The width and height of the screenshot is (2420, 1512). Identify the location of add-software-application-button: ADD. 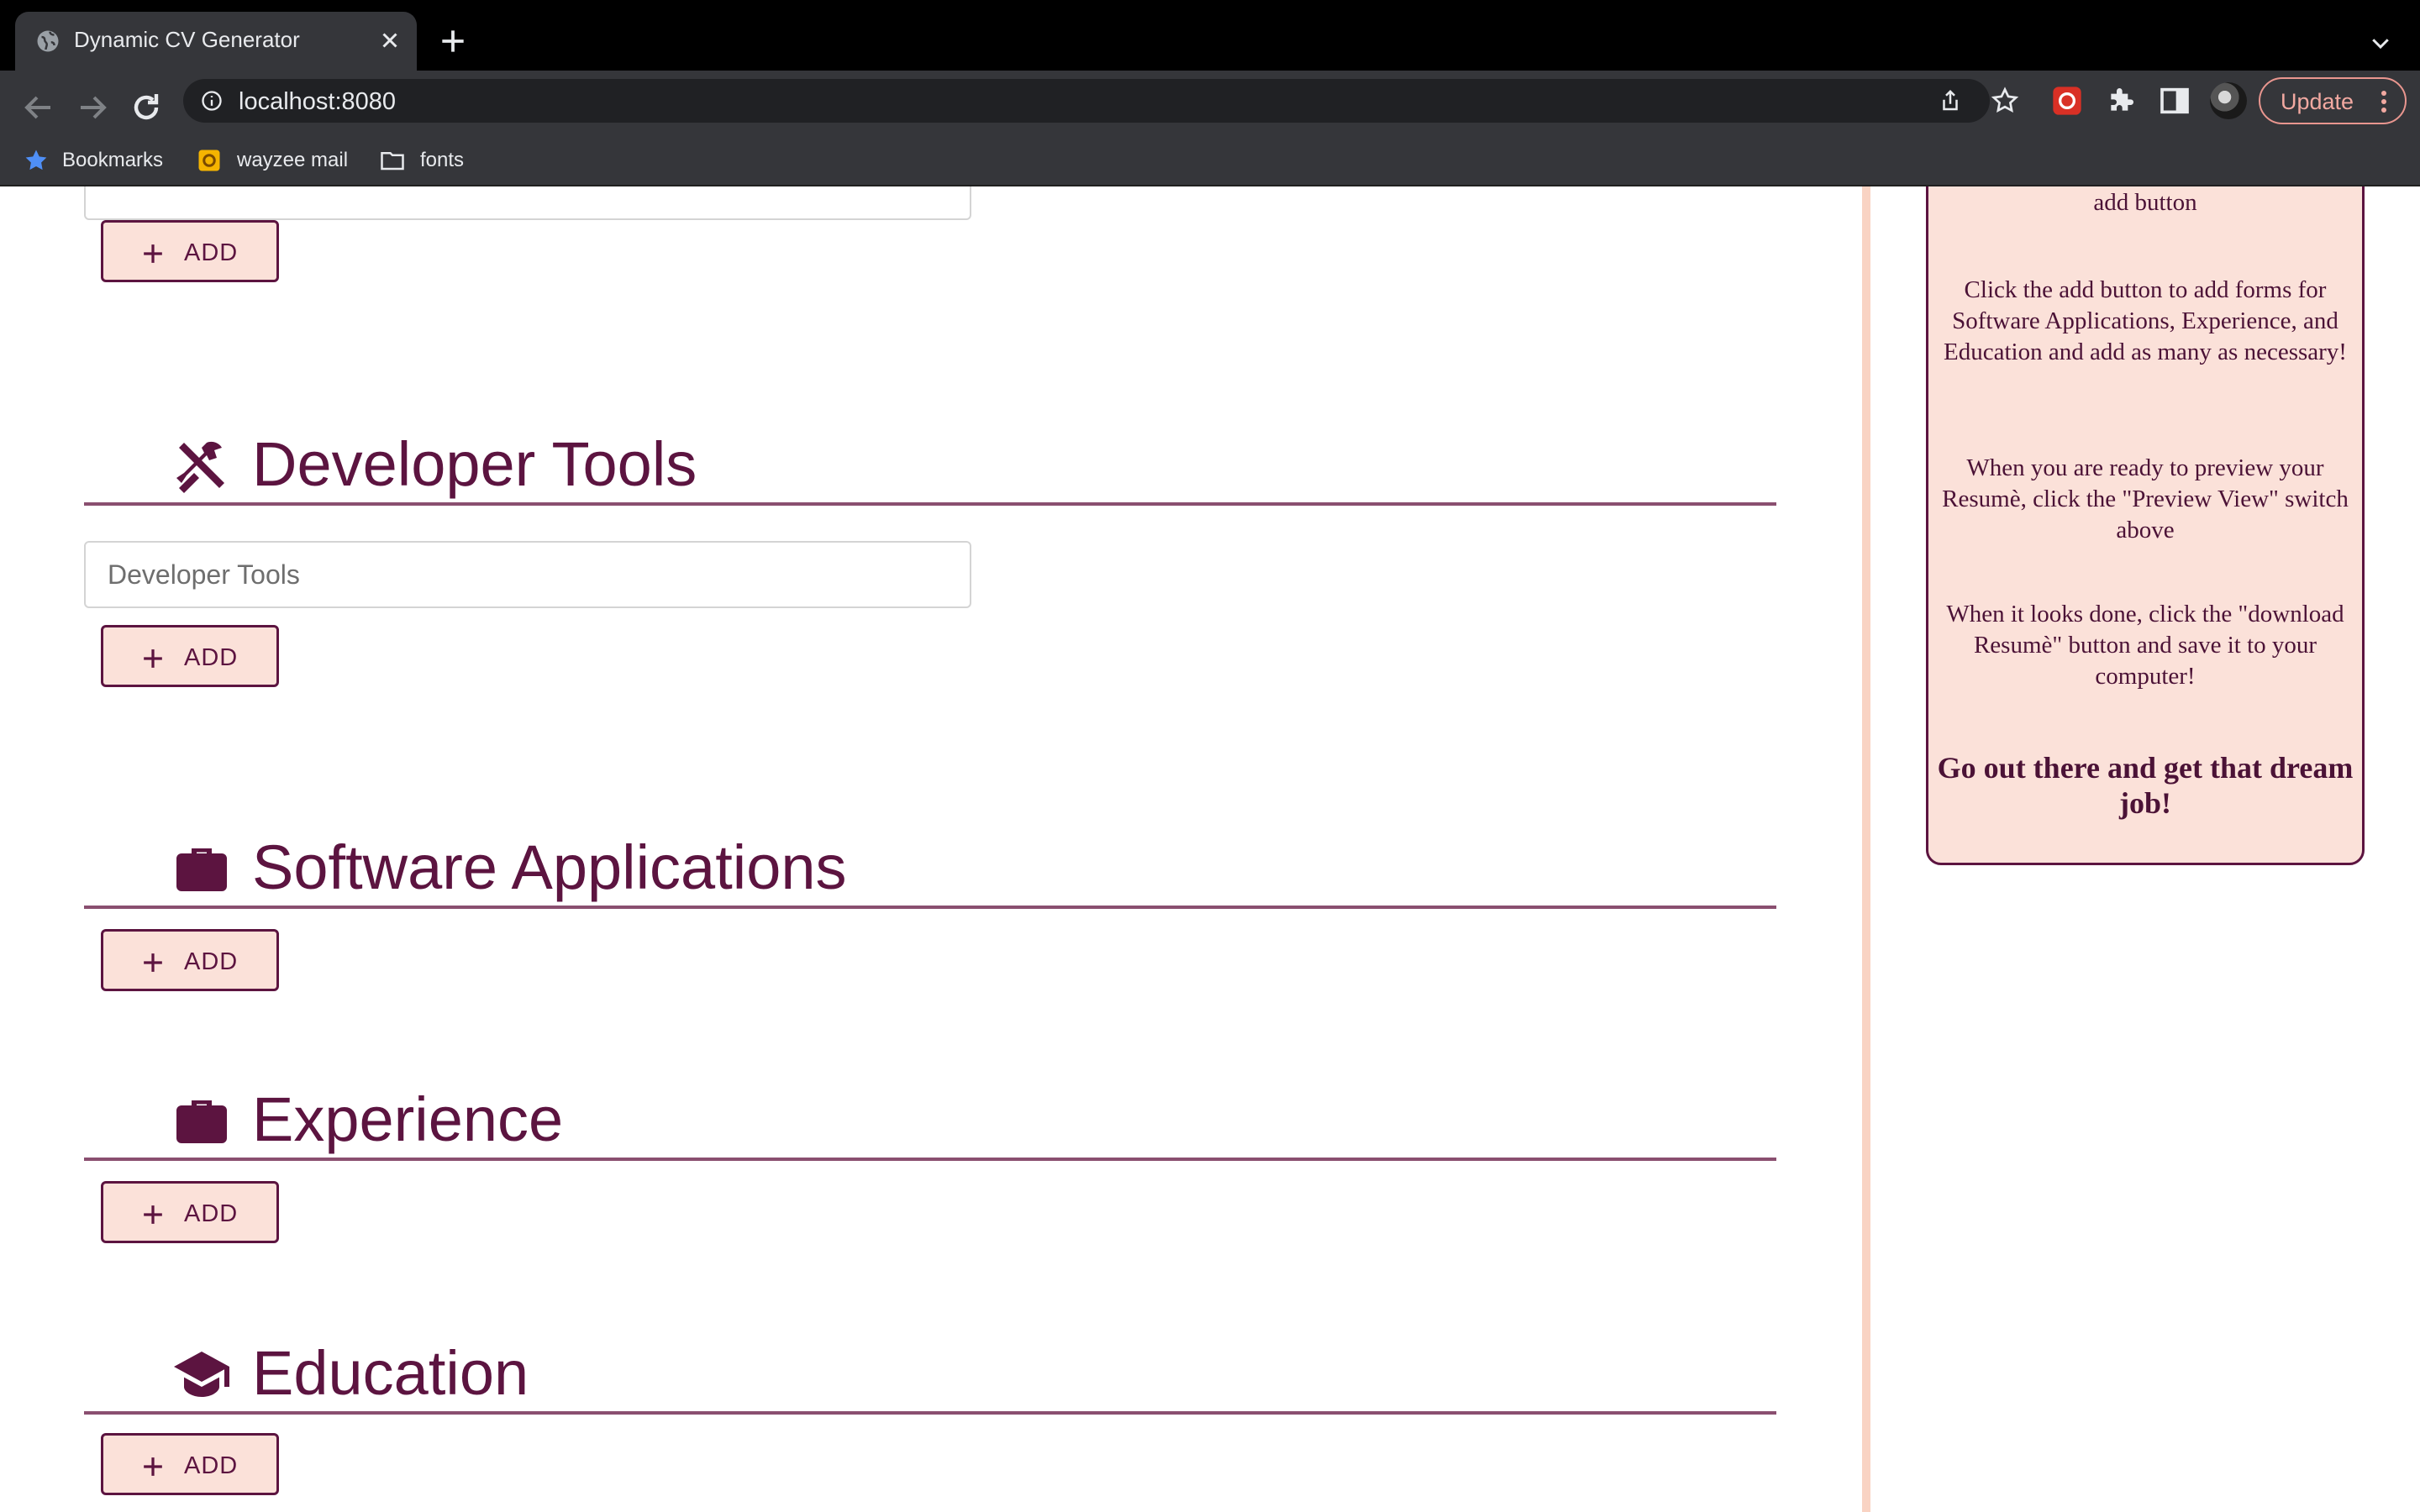
(190, 960).